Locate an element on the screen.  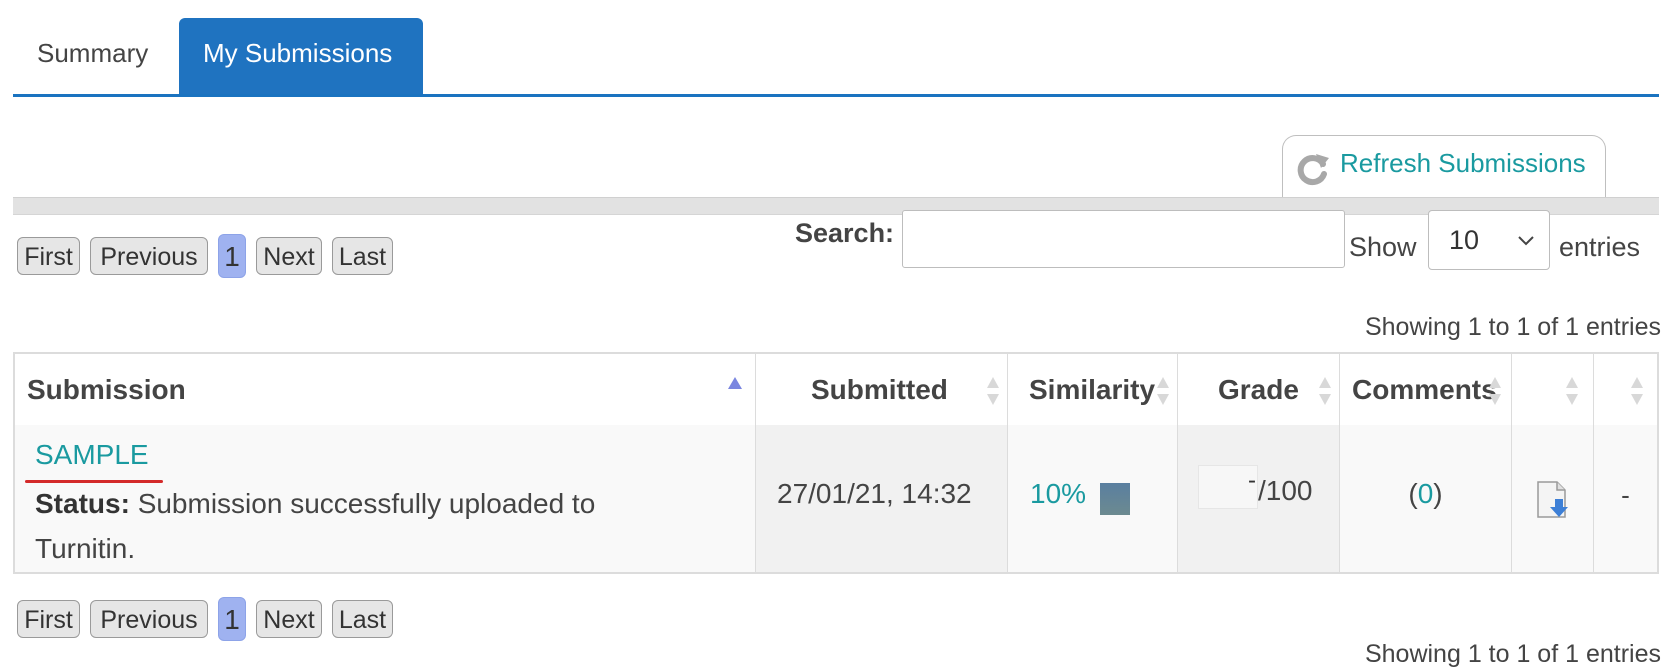
column-header-download is located at coordinates (1553, 389).